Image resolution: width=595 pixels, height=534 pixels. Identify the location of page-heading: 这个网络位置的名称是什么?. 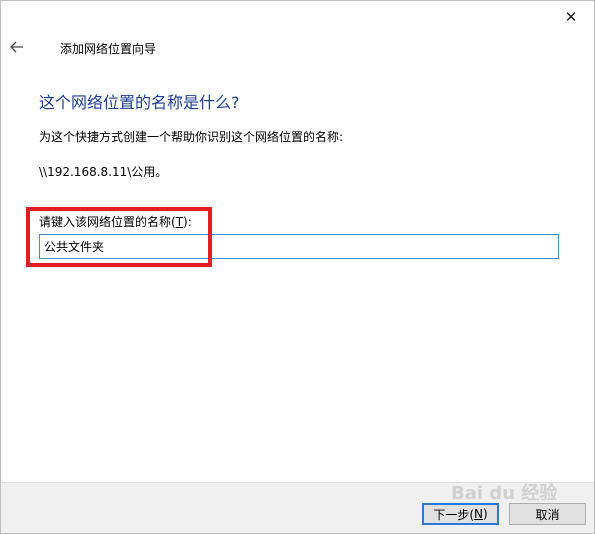
(139, 102).